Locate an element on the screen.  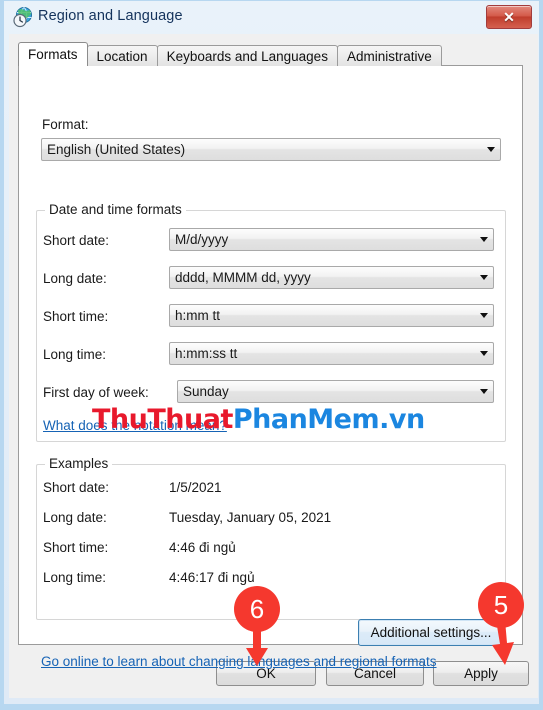
short-date-combobox-value: M/d/yyyy is located at coordinates (202, 239).